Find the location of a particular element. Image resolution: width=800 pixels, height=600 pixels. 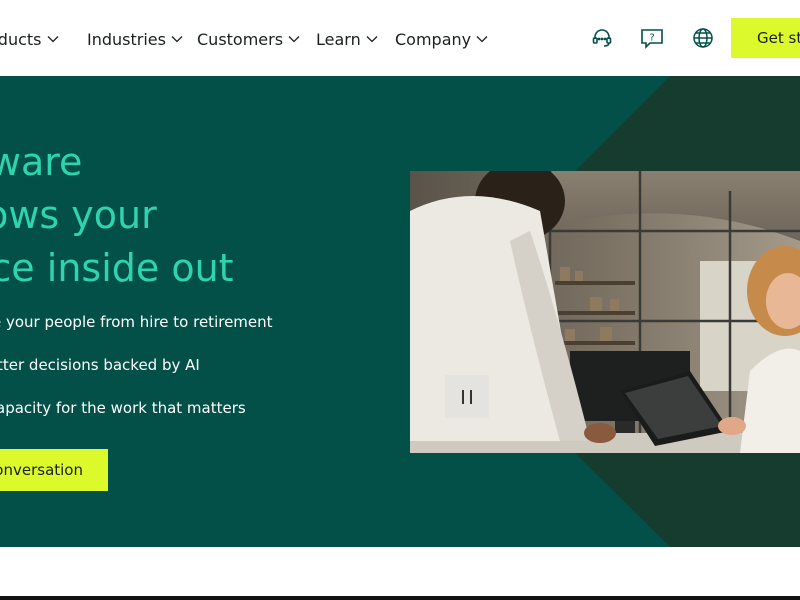

nav-products: oducts is located at coordinates (29, 39).